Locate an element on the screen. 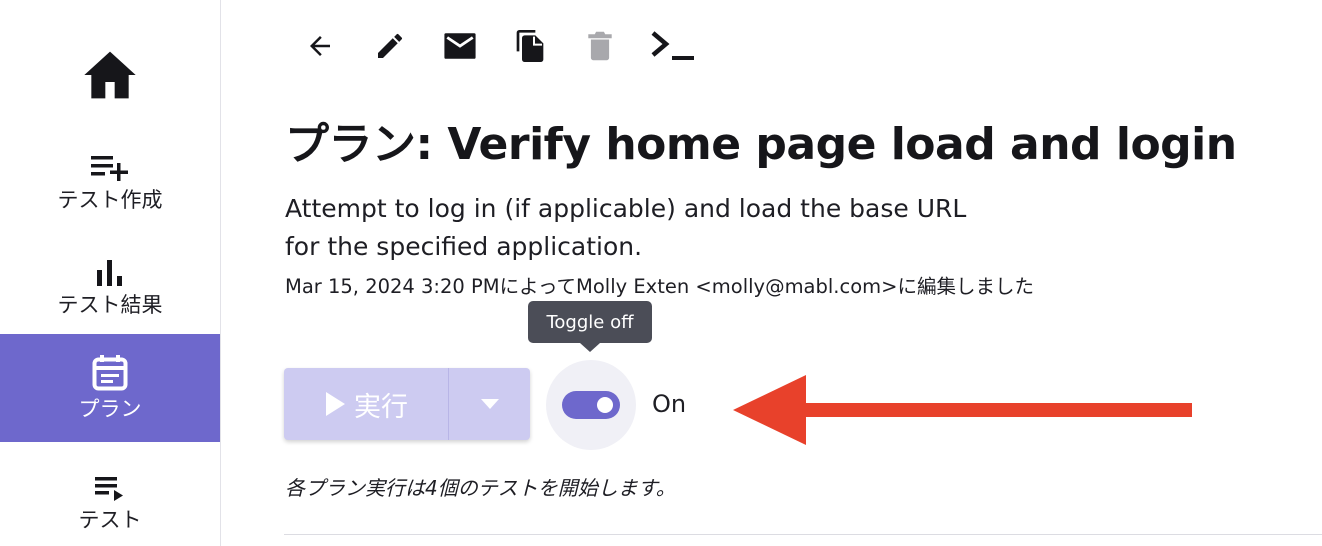  bar-chart-icon is located at coordinates (109, 273).